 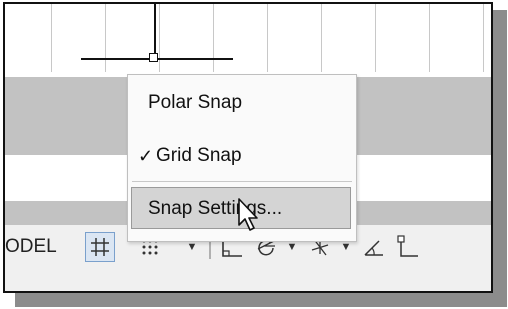 I want to click on menu-item-grid-snap: ✓ Grid Snap, so click(x=242, y=156).